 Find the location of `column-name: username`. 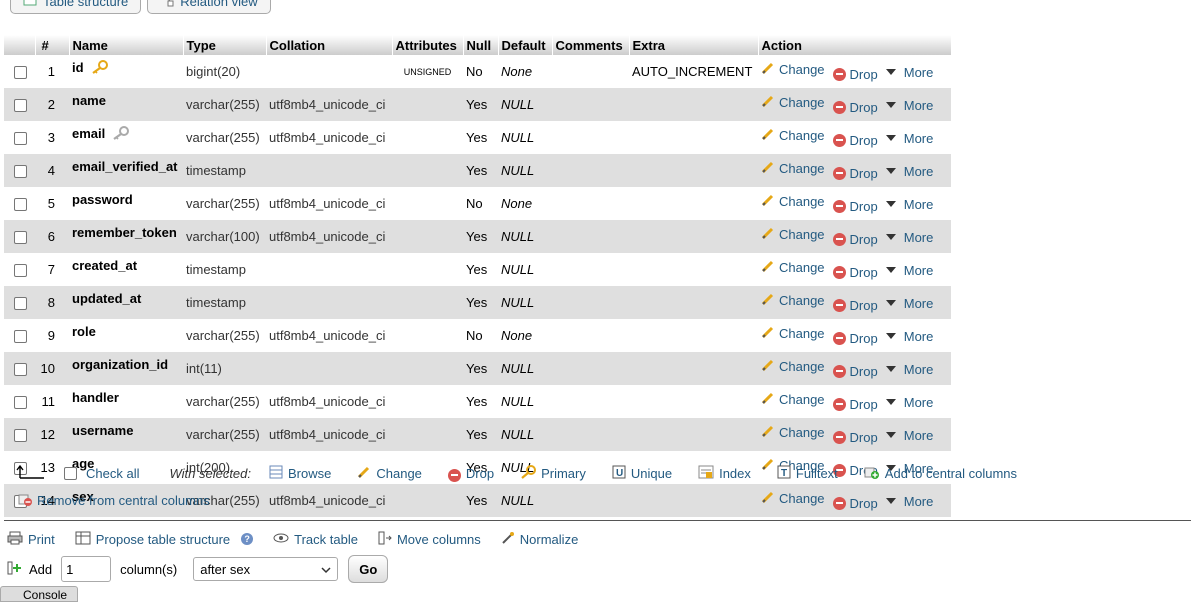

column-name: username is located at coordinates (102, 430).